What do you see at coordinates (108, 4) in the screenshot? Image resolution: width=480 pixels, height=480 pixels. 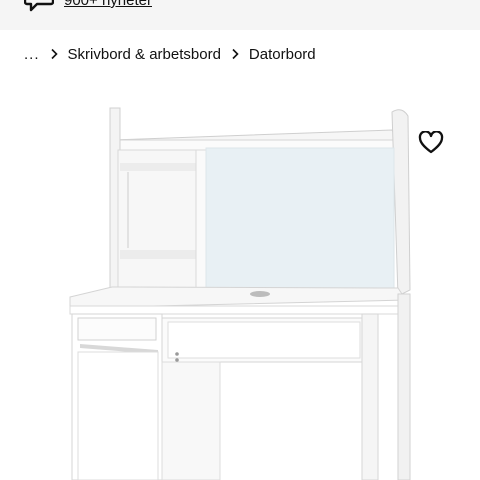 I see `news-link: 900+ nyheter` at bounding box center [108, 4].